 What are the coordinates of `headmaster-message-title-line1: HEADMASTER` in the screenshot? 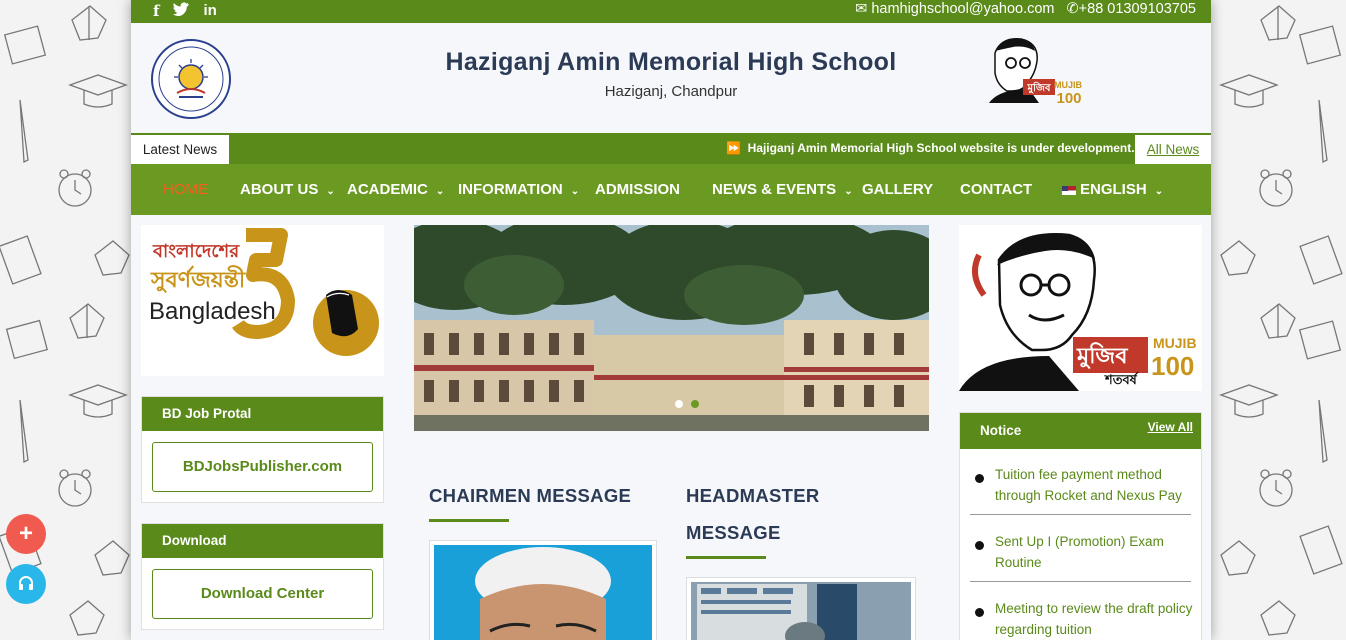 It's located at (753, 495).